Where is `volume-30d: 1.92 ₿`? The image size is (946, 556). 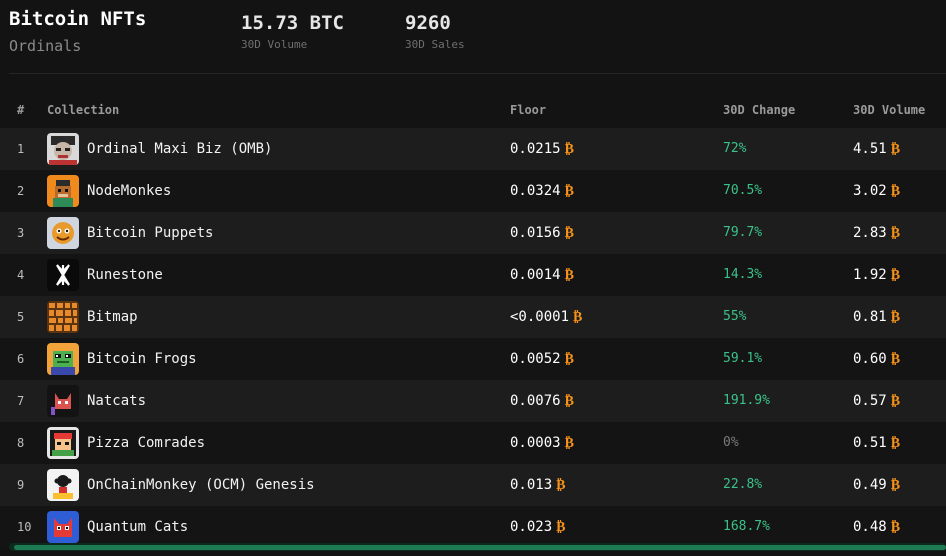 volume-30d: 1.92 ₿ is located at coordinates (876, 275).